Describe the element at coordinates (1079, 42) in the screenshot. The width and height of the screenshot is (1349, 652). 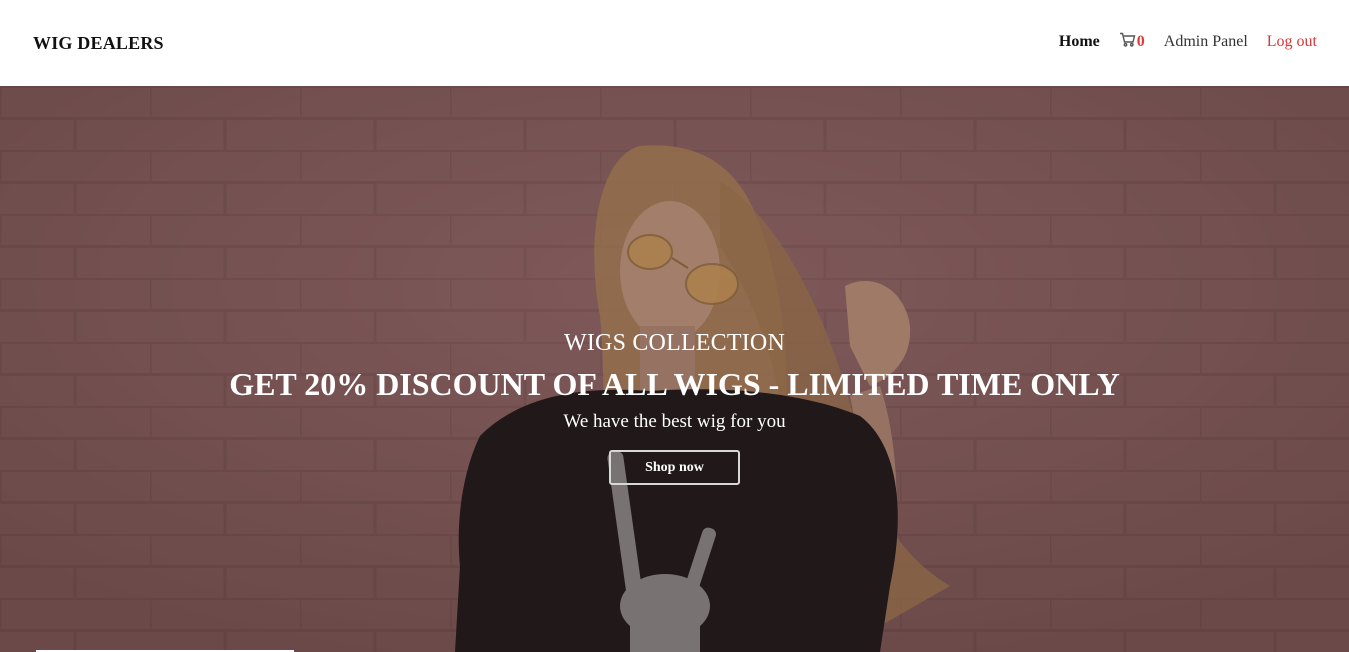
I see `nav-home-link: Home` at that location.